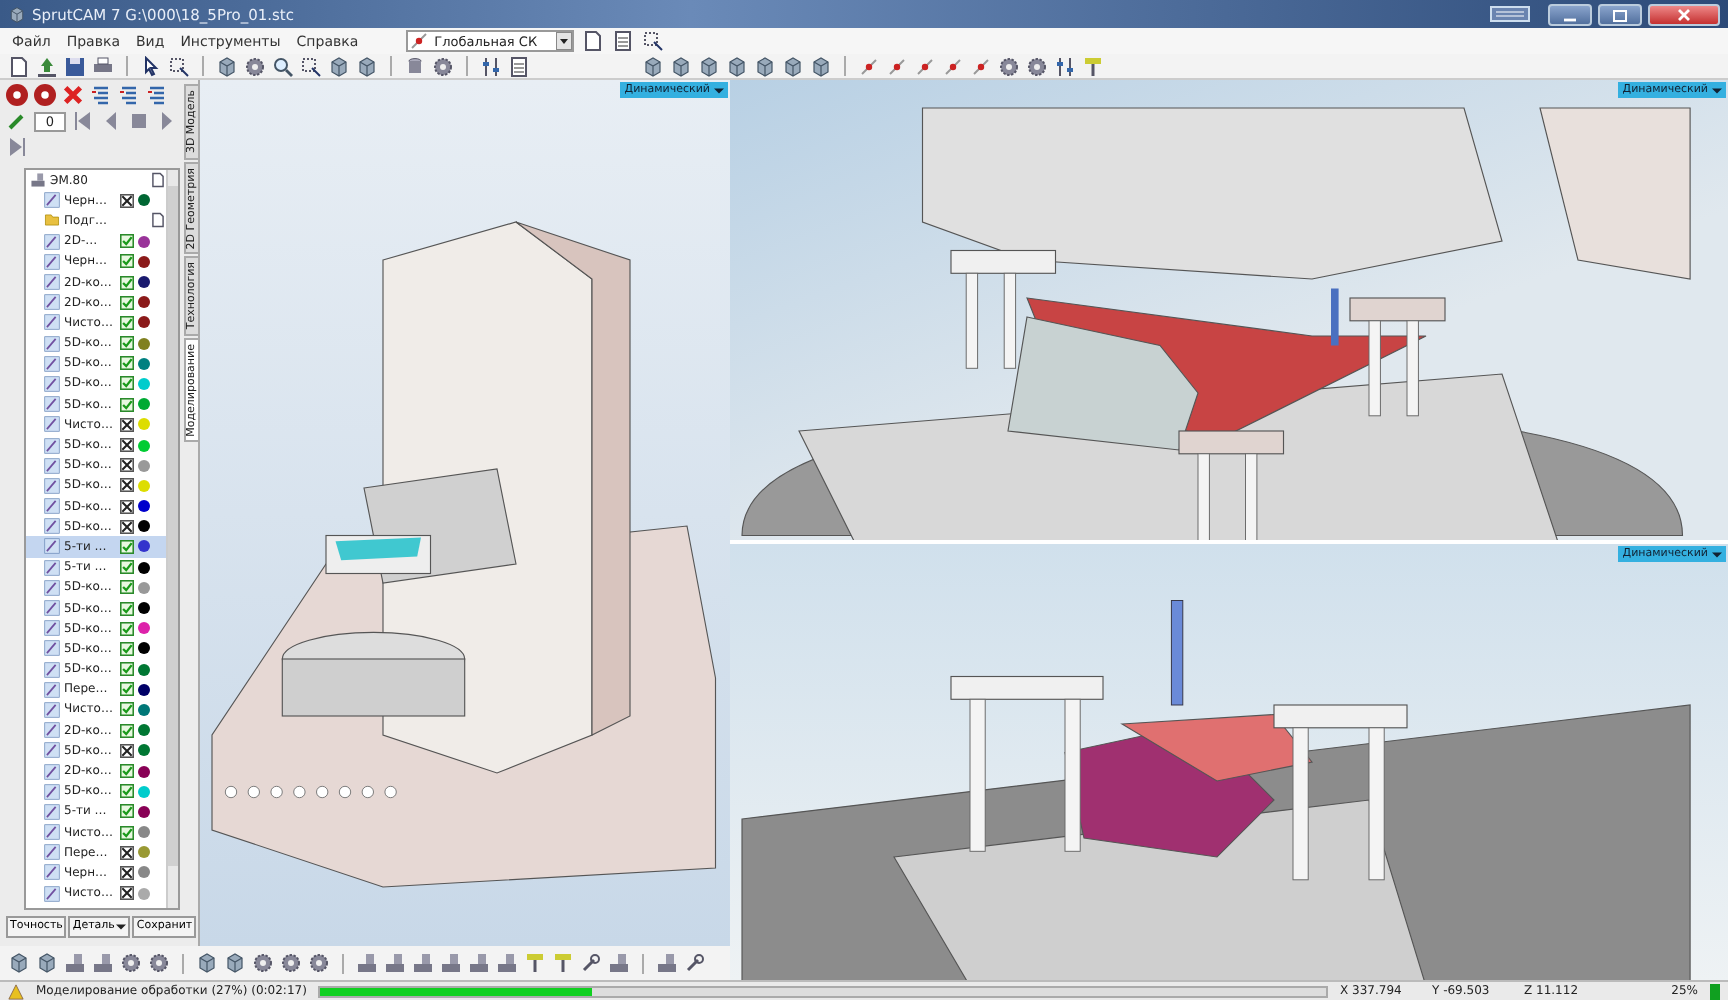 The height and width of the screenshot is (1000, 1728). Describe the element at coordinates (83, 121) in the screenshot. I see `skip-back-icon` at that location.